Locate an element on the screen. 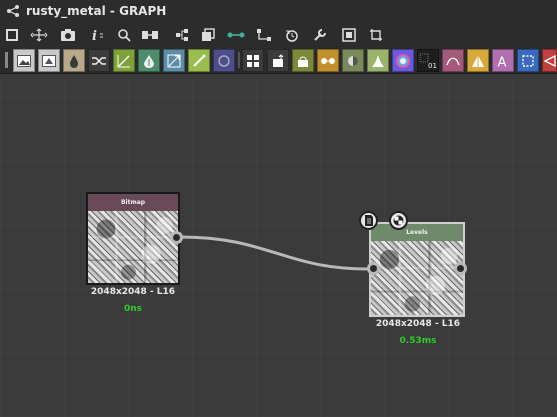 The width and height of the screenshot is (557, 417). input-port is located at coordinates (373, 268).